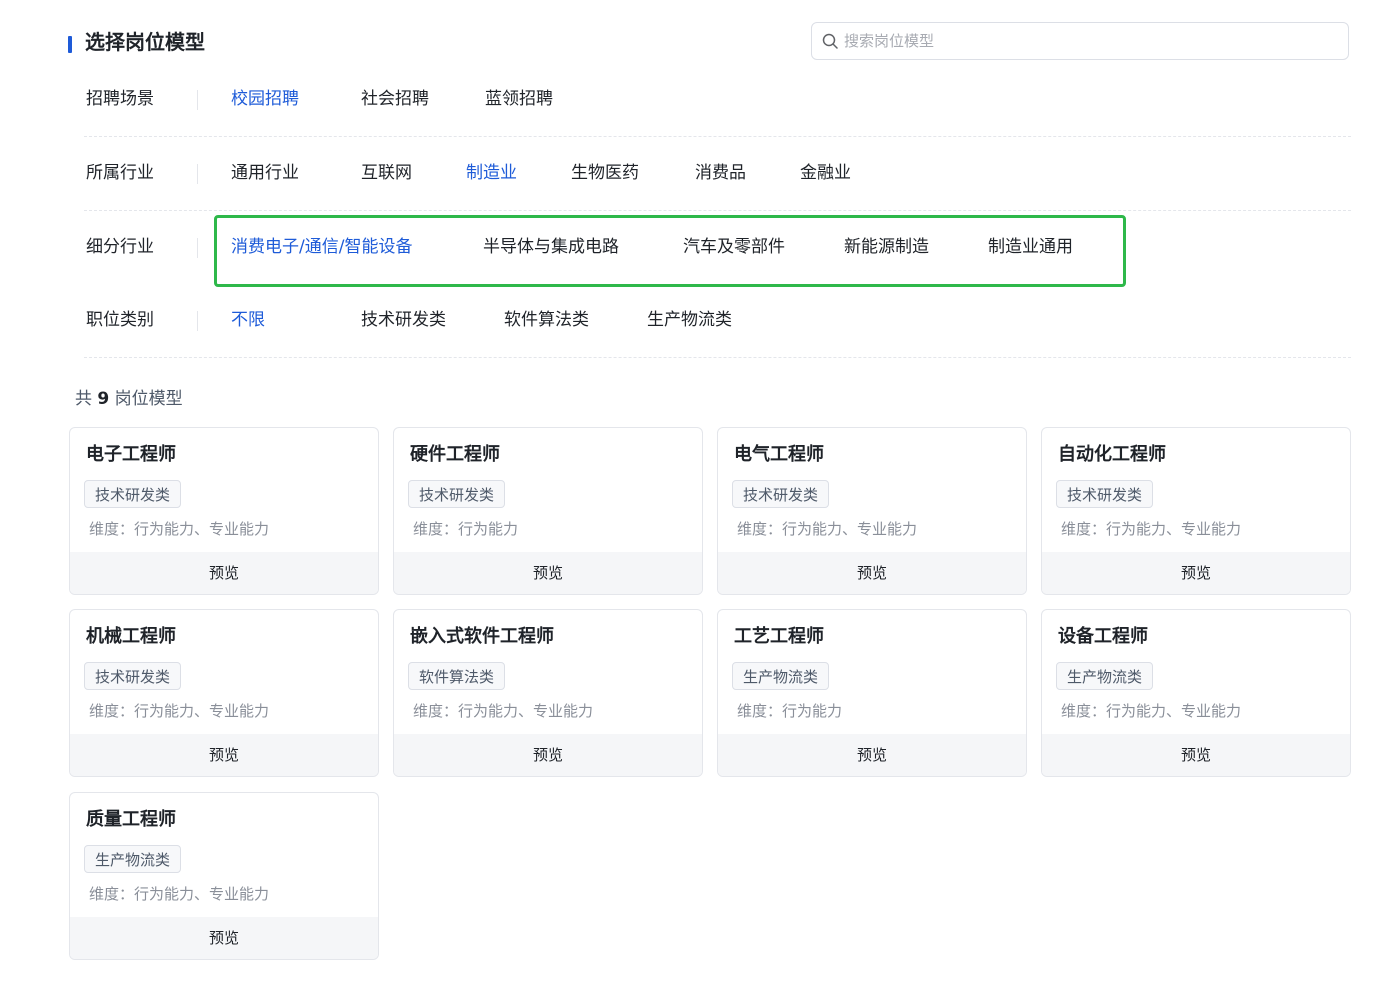 The width and height of the screenshot is (1398, 985). I want to click on filter-option-internet: 互联网, so click(386, 173).